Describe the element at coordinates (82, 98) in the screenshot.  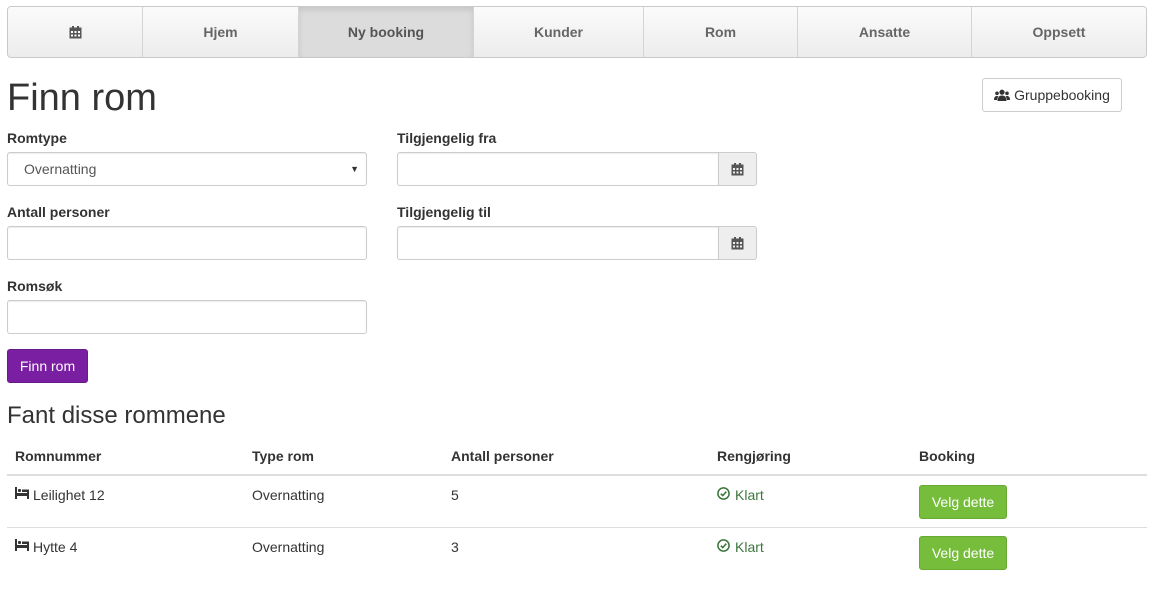
I see `page-title: Finn rom` at that location.